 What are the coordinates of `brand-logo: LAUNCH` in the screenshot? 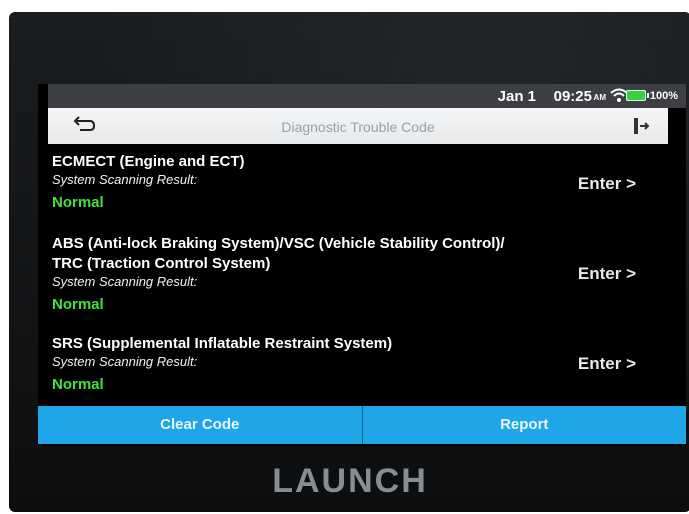 It's located at (350, 481).